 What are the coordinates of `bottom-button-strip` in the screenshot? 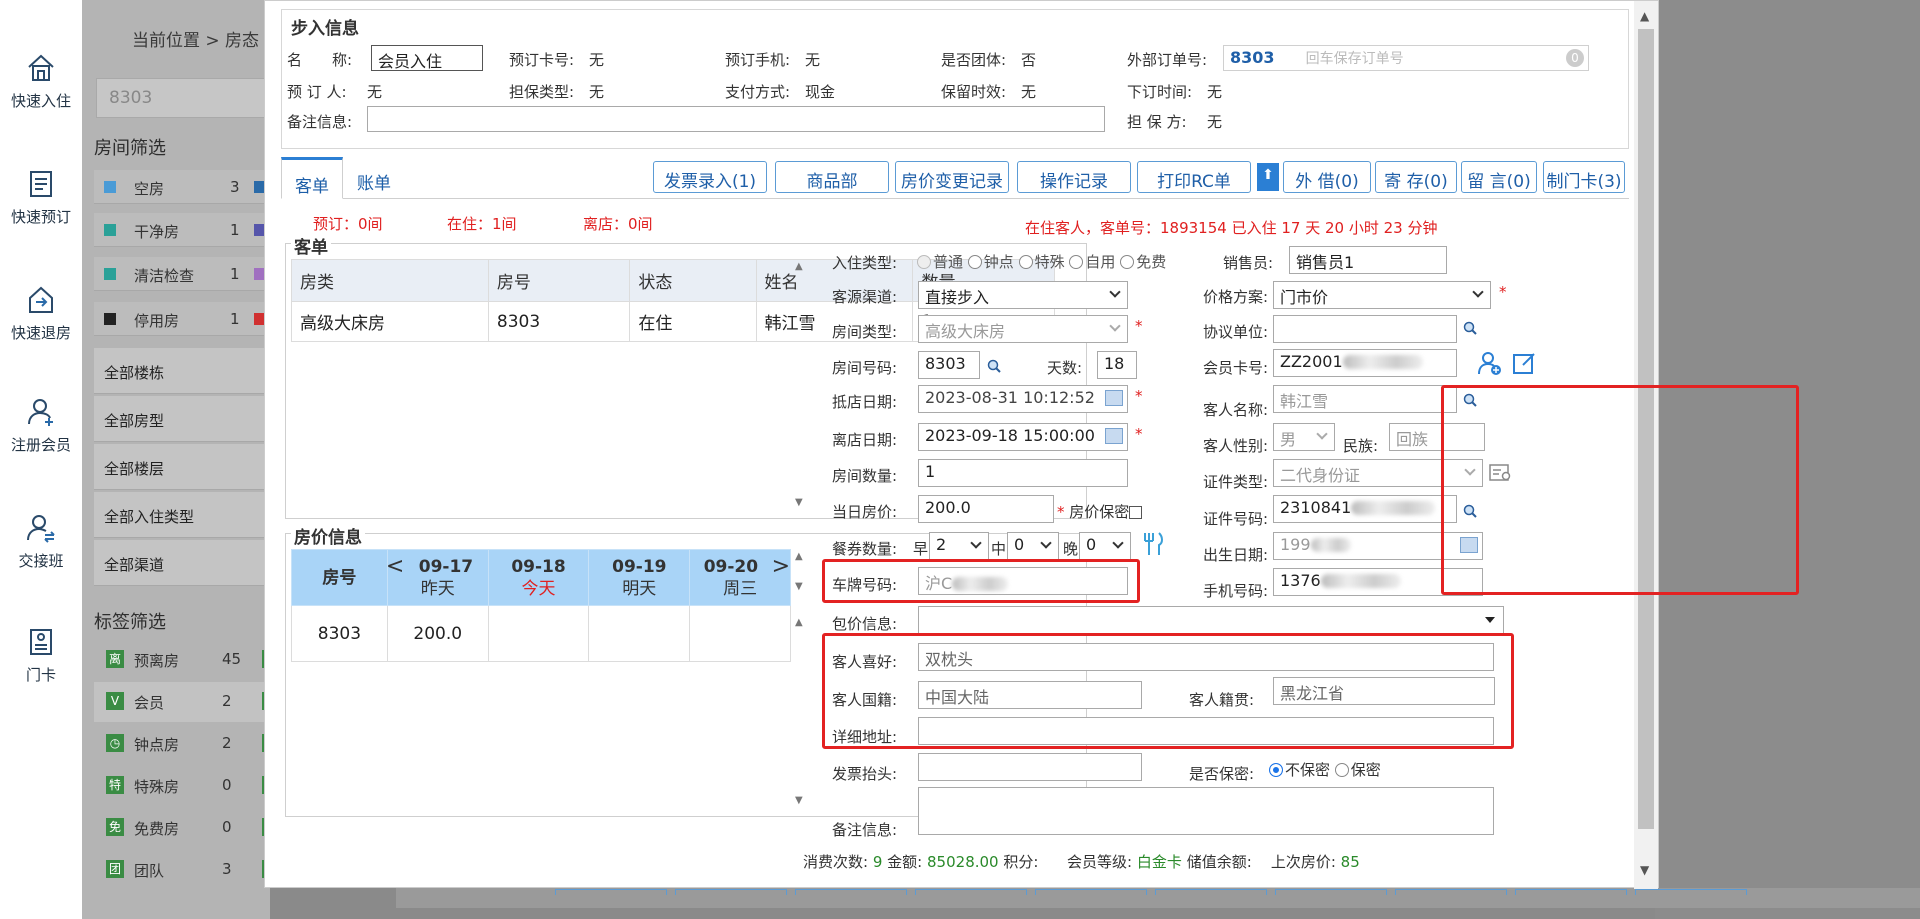 It's located at (1225, 888).